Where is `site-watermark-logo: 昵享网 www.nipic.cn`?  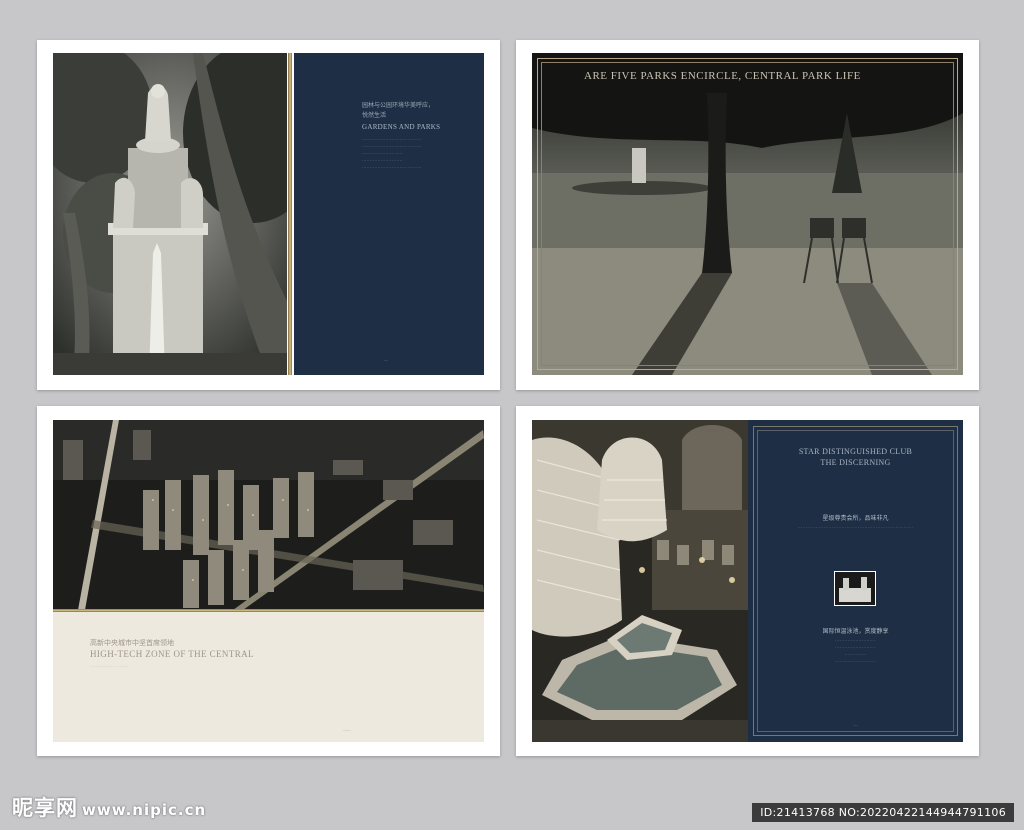 site-watermark-logo: 昵享网 www.nipic.cn is located at coordinates (109, 807).